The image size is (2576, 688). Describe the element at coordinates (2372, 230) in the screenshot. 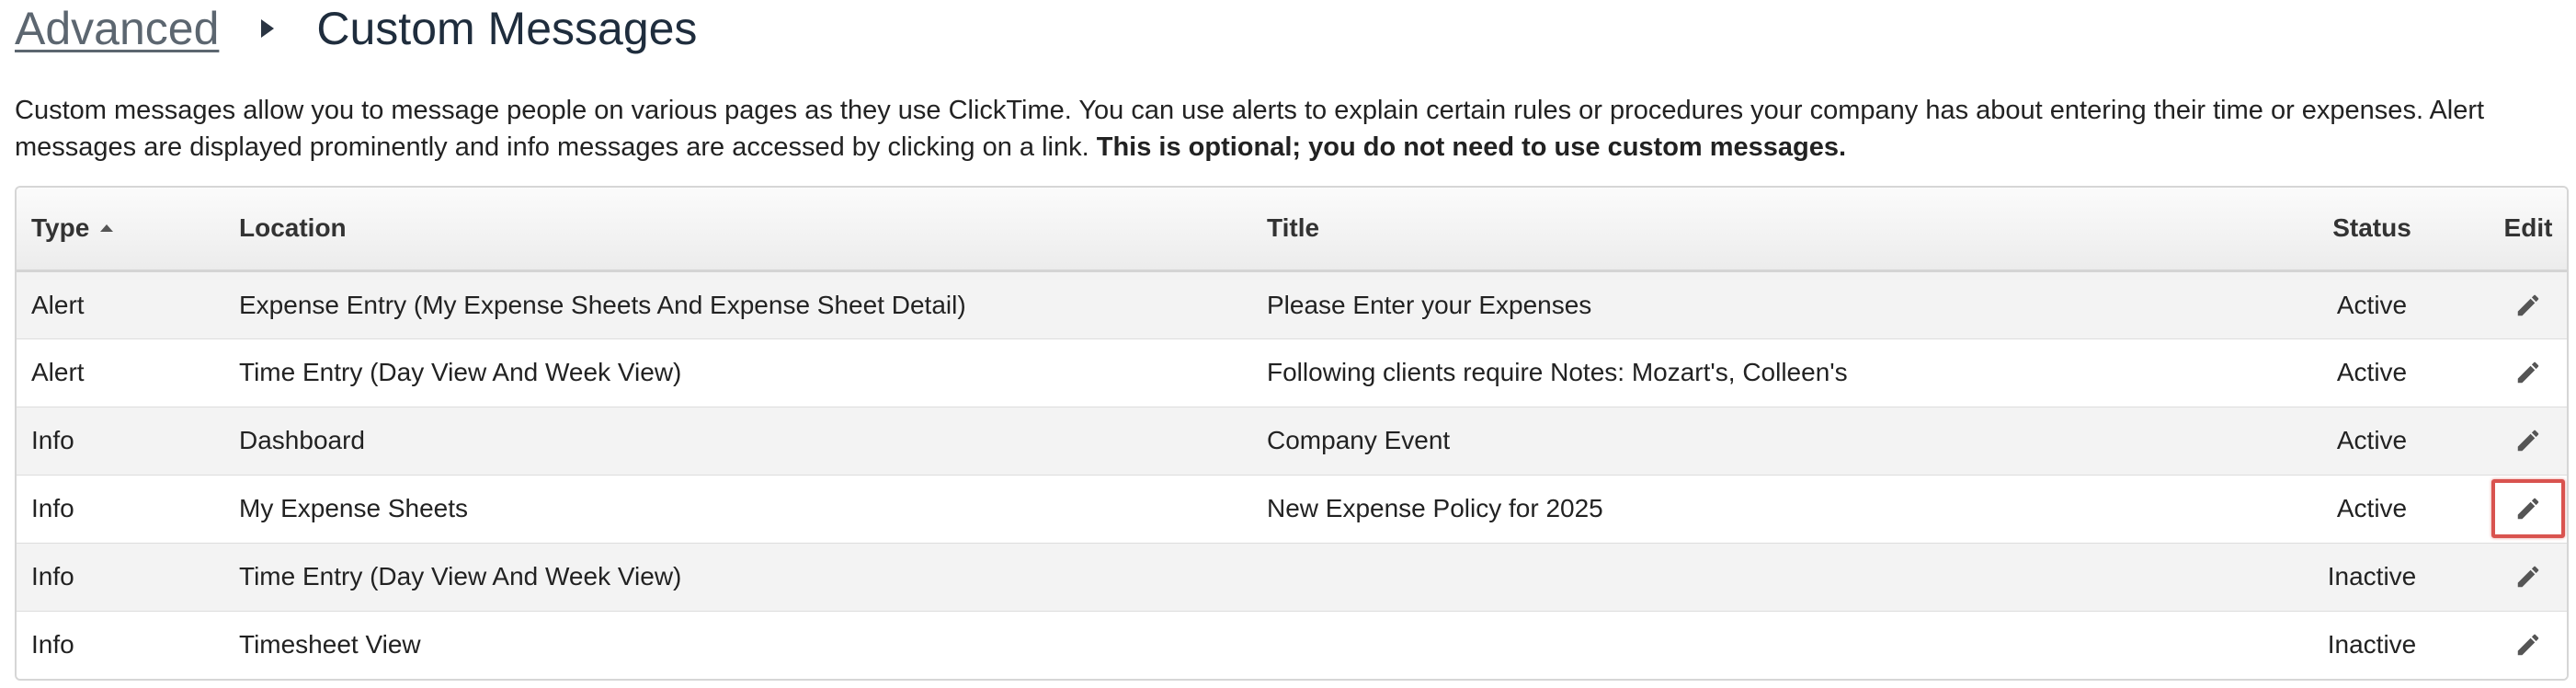

I see `column-header-status: Status` at that location.